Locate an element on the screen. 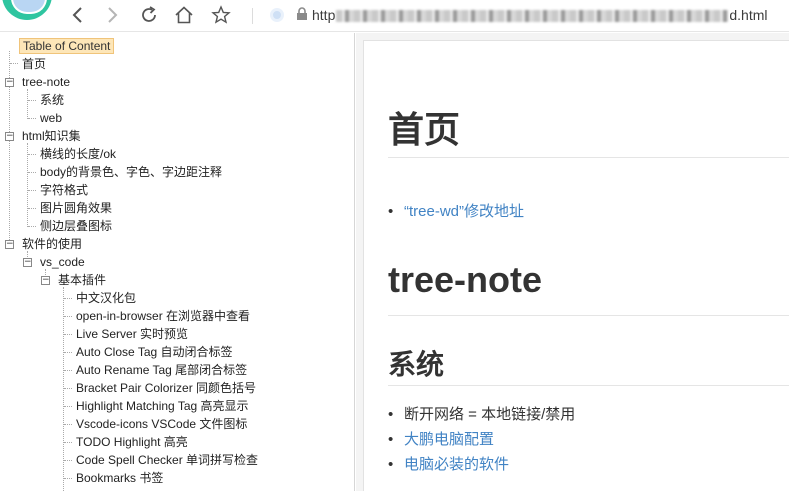 Image resolution: width=789 pixels, height=491 pixels. toc-item-label: Live Server 实时预览 is located at coordinates (132, 334).